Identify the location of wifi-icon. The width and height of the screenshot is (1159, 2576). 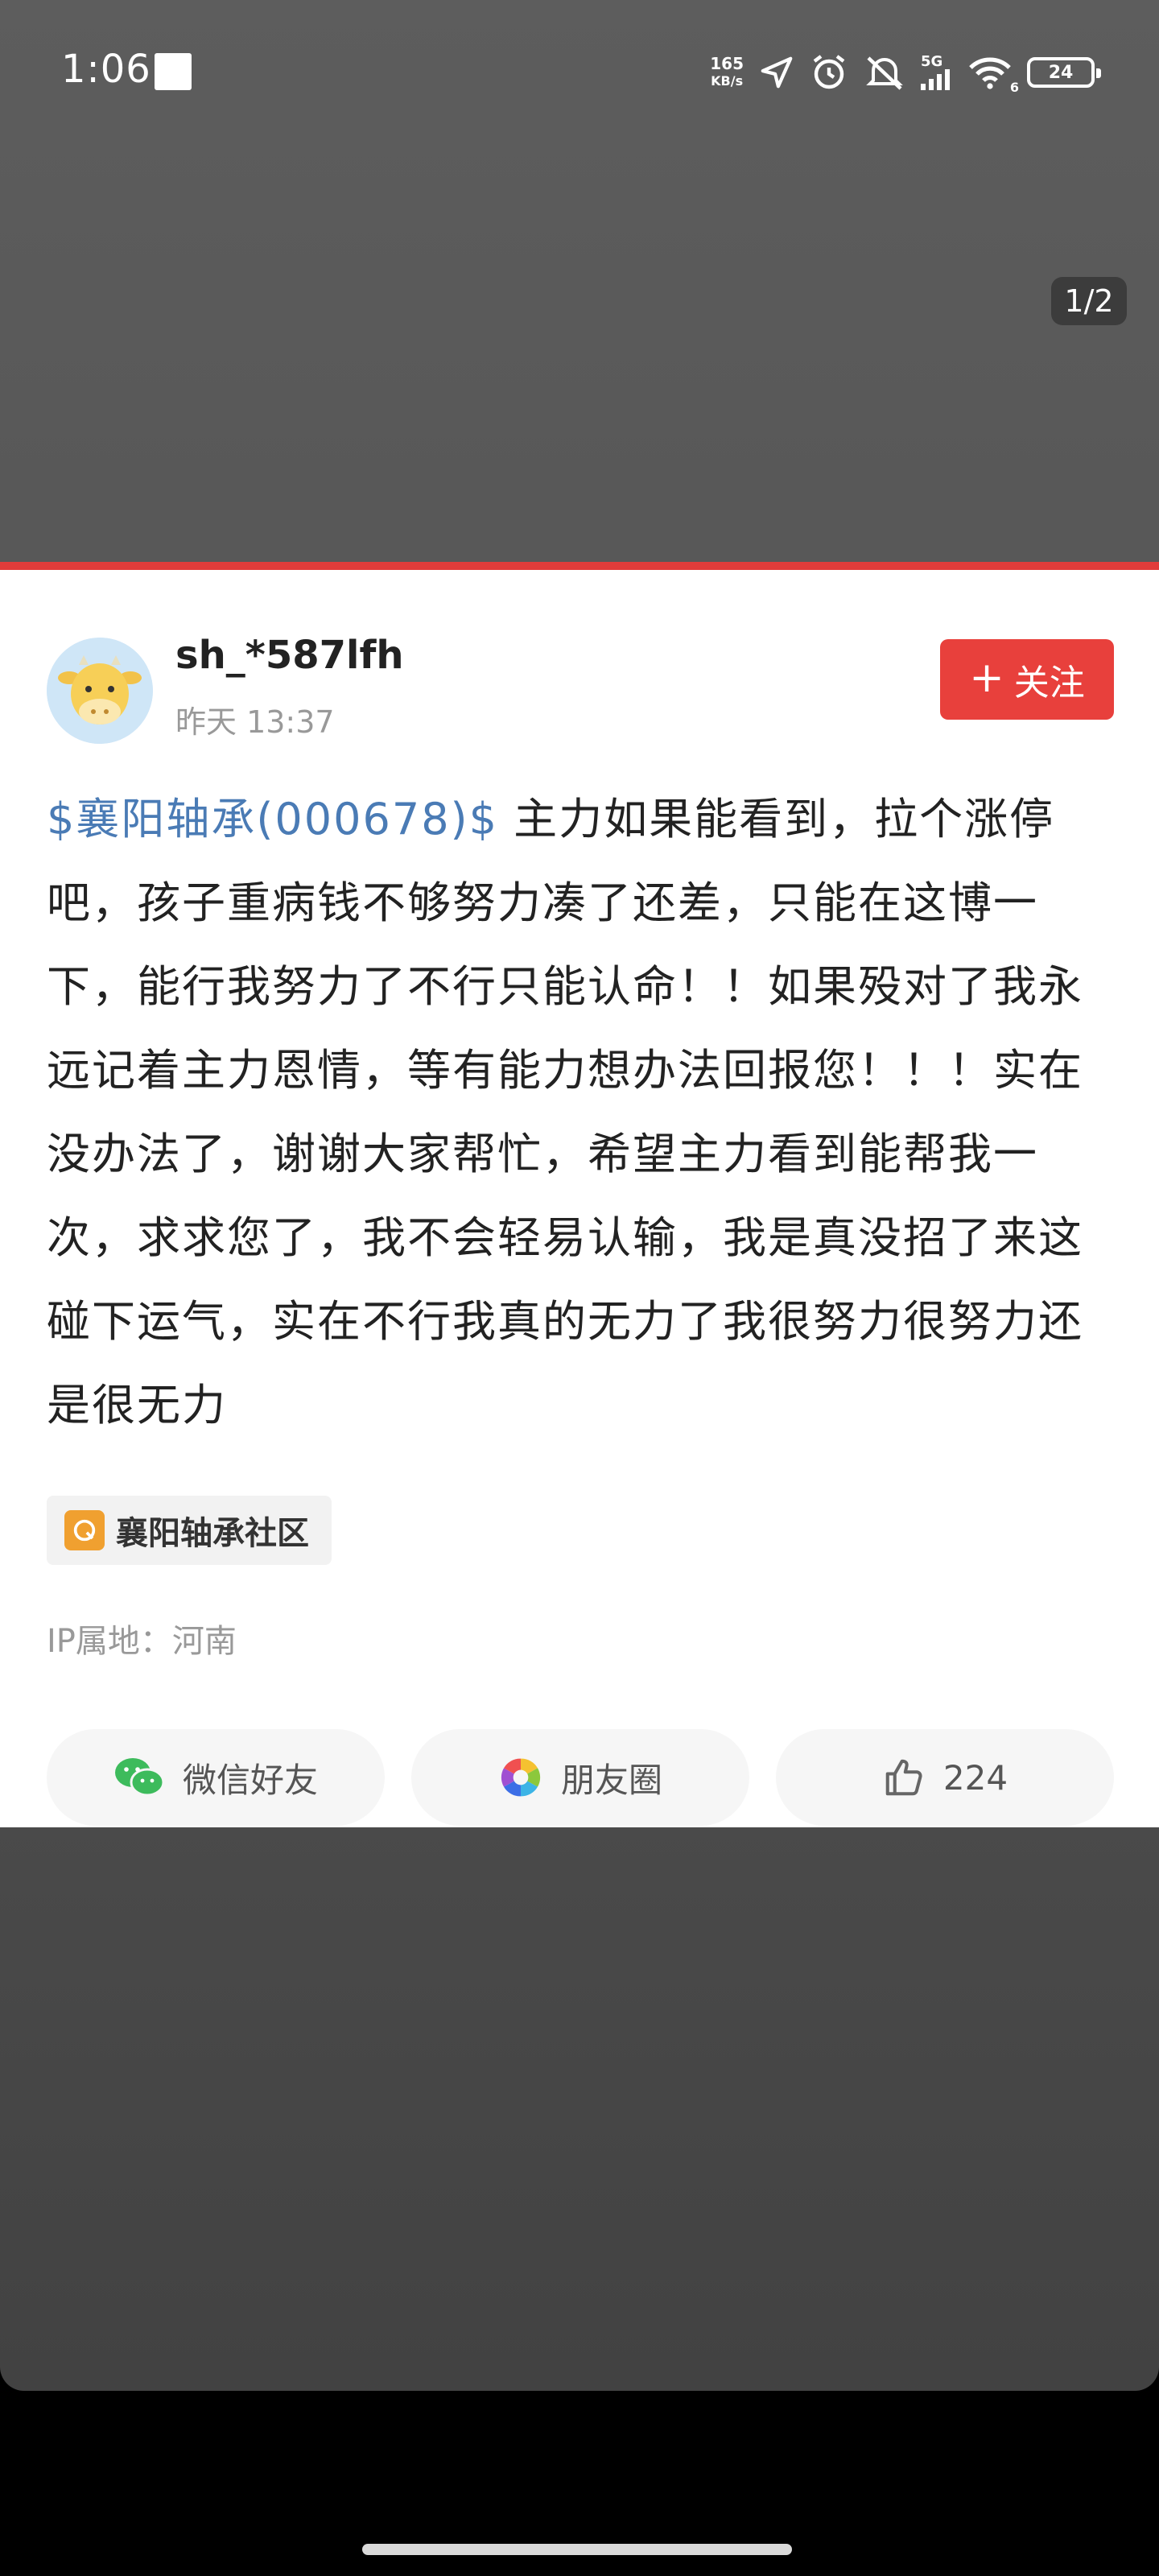
(990, 73).